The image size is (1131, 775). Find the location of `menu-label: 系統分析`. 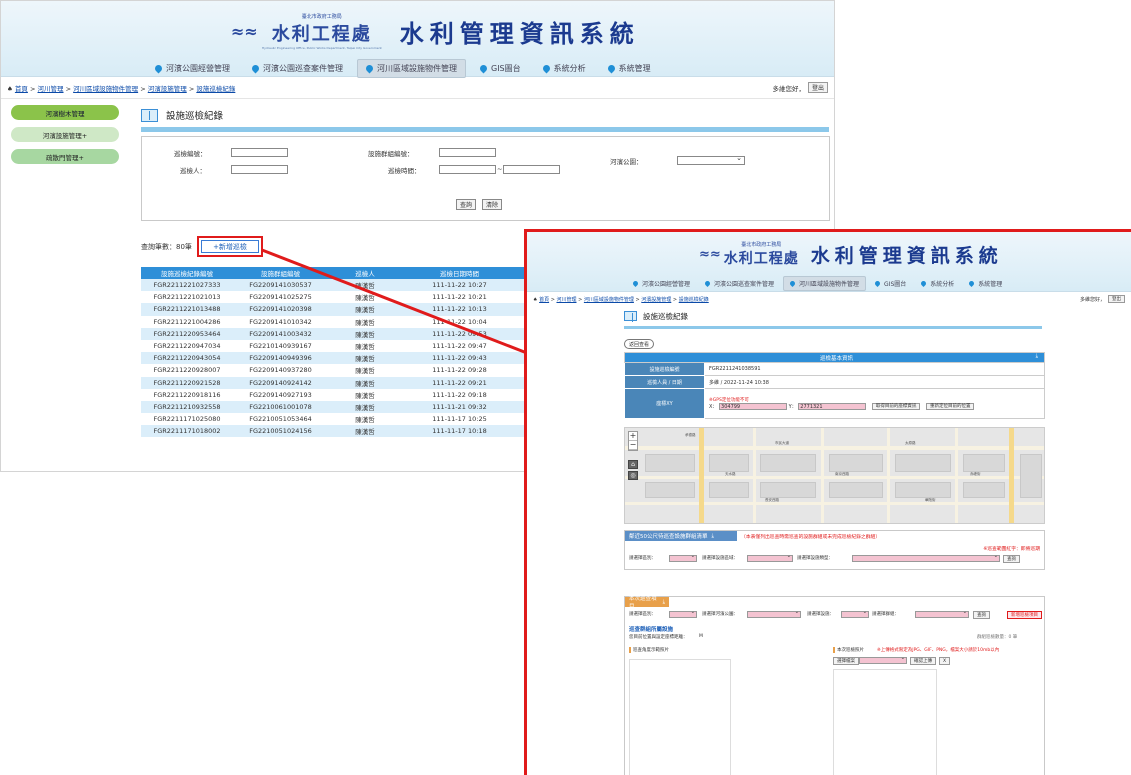

menu-label: 系統分析 is located at coordinates (569, 68).